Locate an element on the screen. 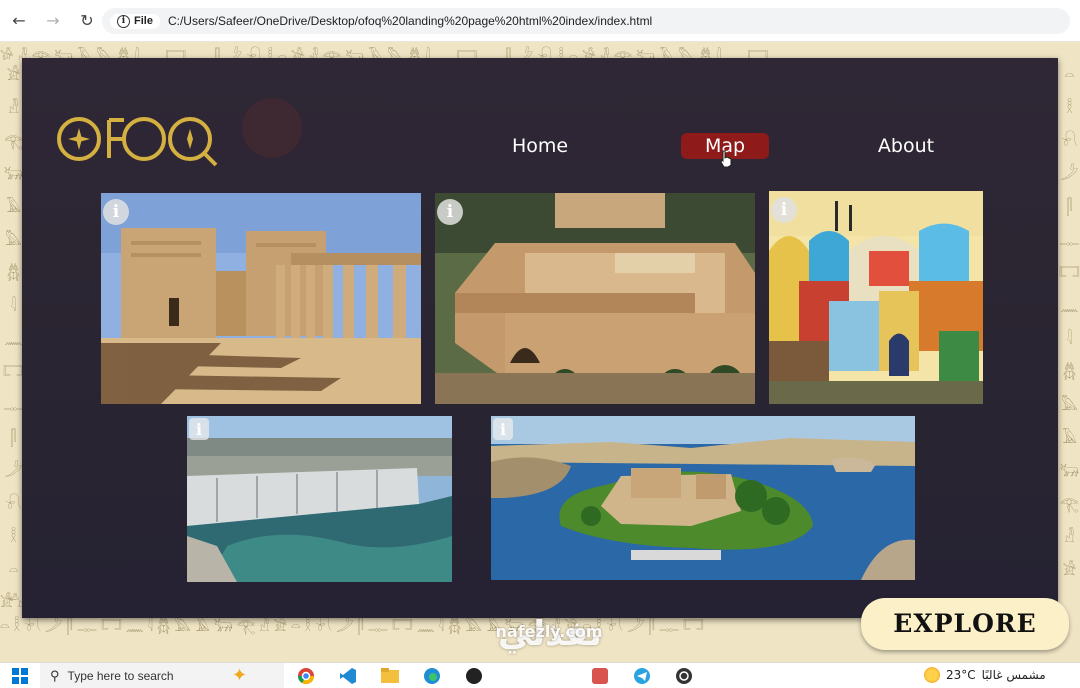 This screenshot has width=1080, height=688. weather-widget: 23°C مشمس غالبًا is located at coordinates (985, 675).